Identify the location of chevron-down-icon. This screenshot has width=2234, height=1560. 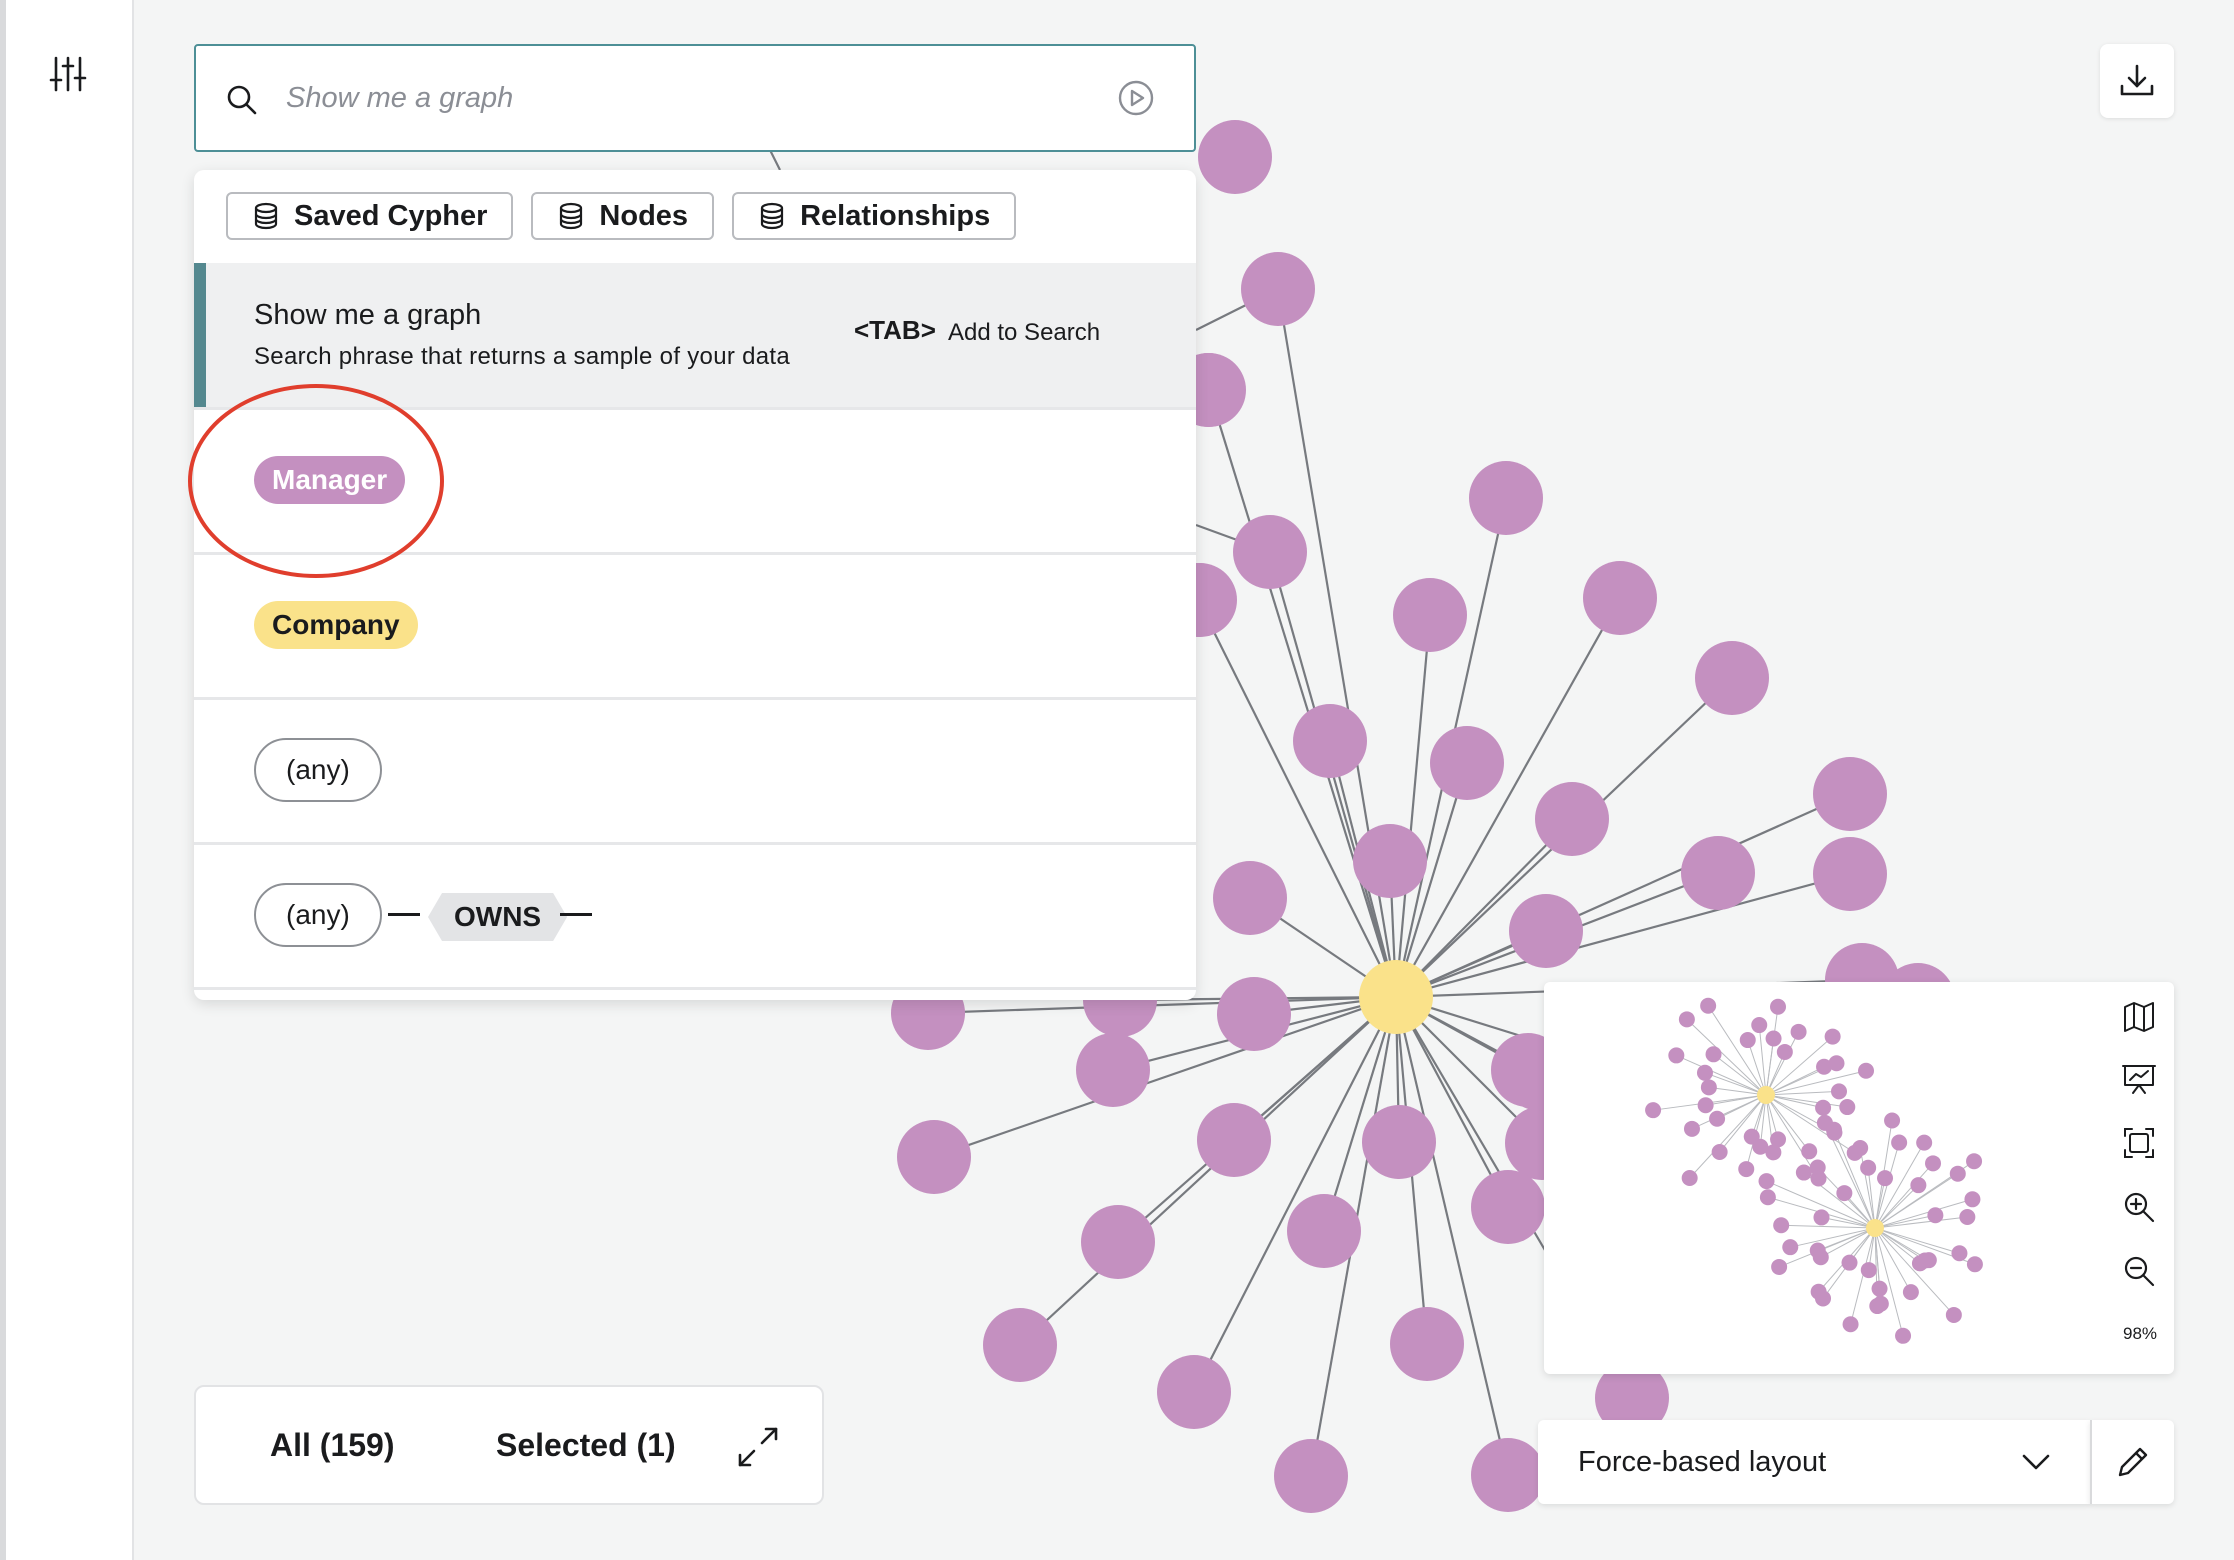
(2036, 1462).